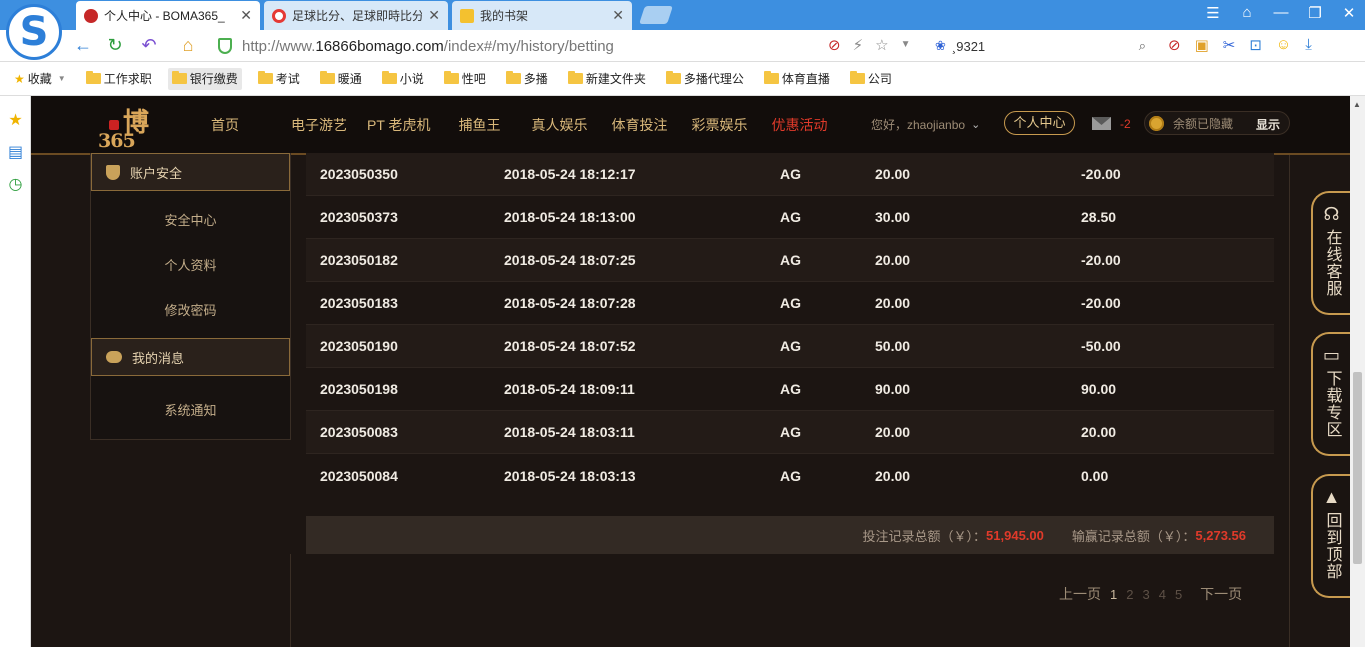 Image resolution: width=1365 pixels, height=647 pixels. Describe the element at coordinates (1349, 13) in the screenshot. I see `close-window-icon: ✕` at that location.